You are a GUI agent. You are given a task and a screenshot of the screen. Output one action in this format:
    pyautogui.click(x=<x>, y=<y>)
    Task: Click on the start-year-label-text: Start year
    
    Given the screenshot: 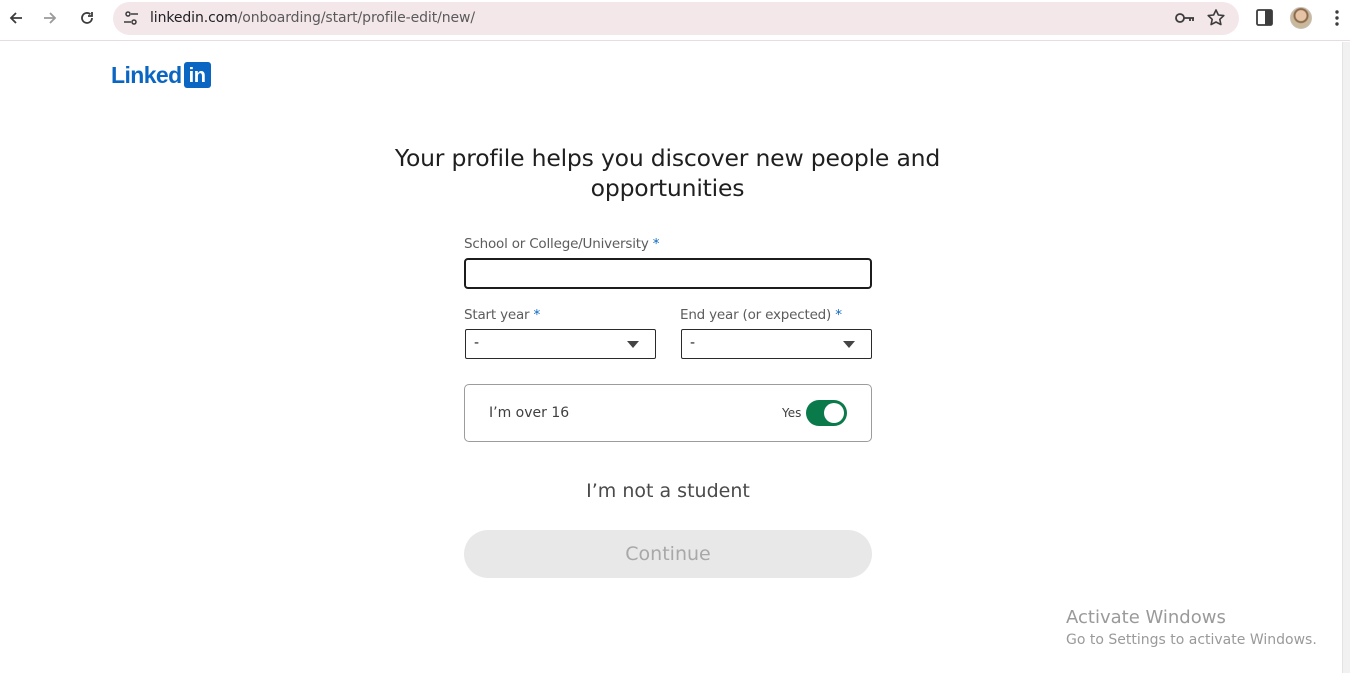 What is the action you would take?
    pyautogui.click(x=497, y=315)
    